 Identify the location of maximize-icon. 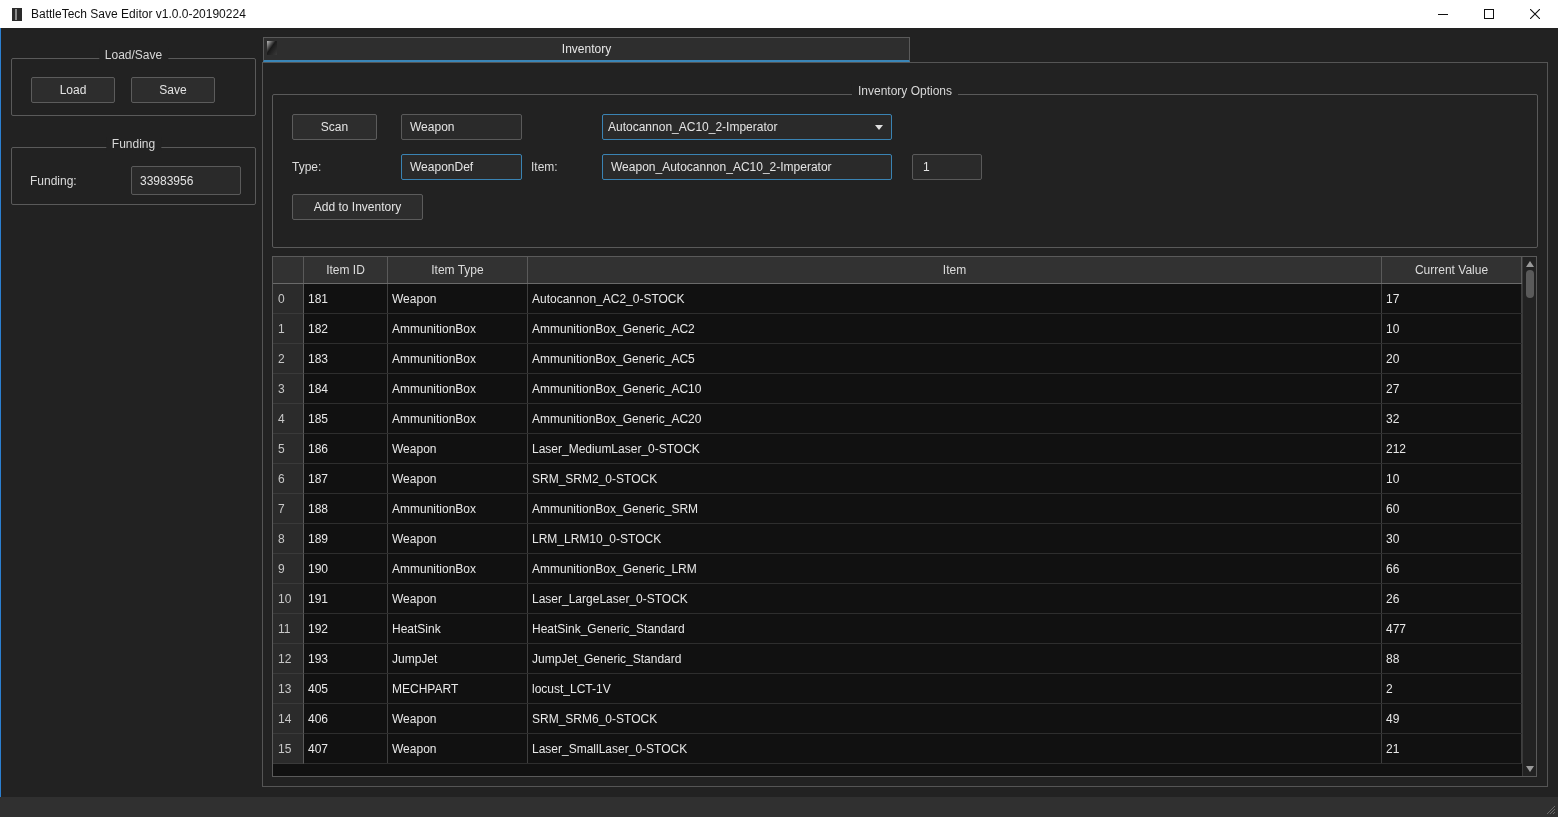
(1489, 14).